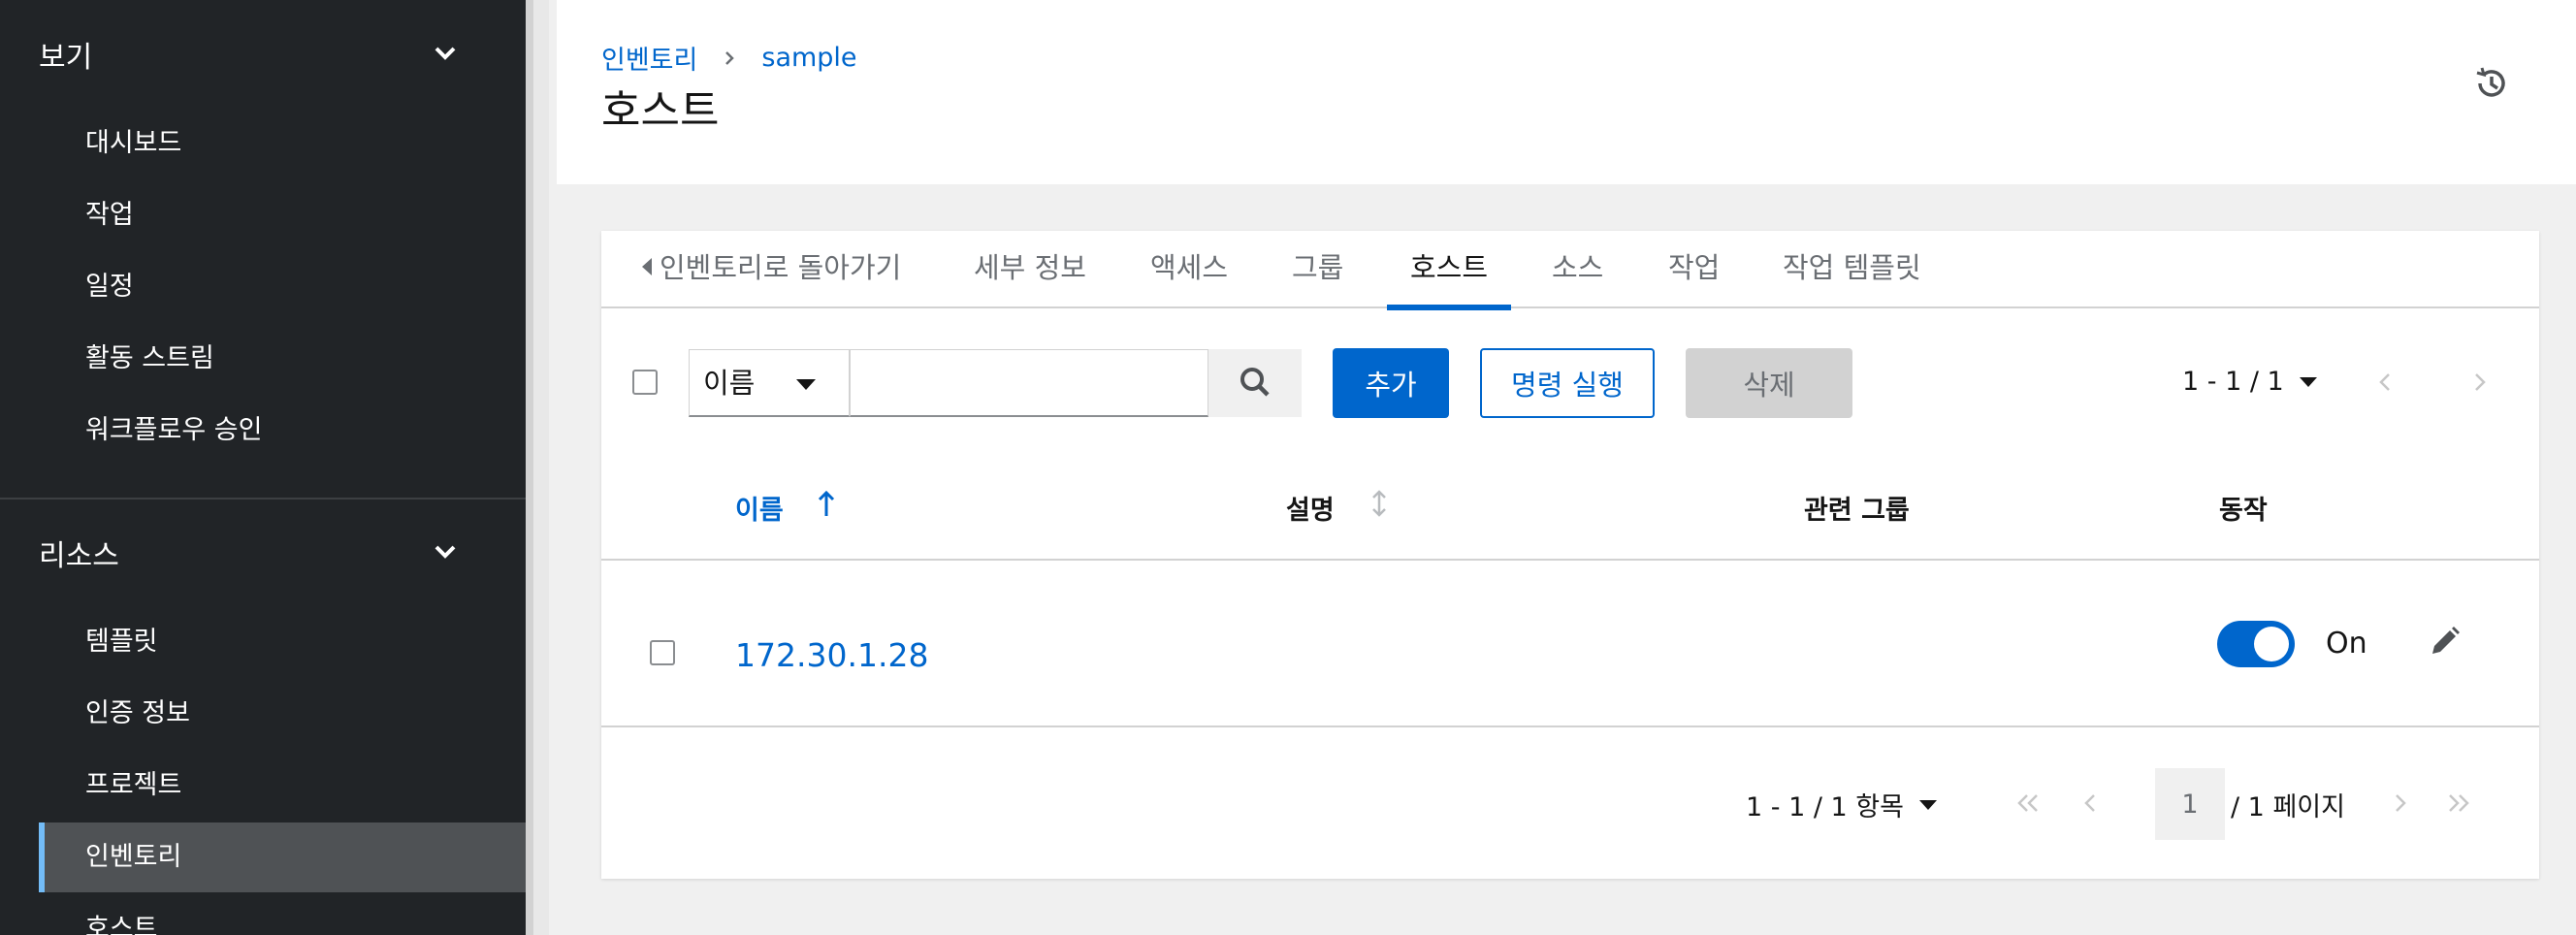  What do you see at coordinates (826, 503) in the screenshot?
I see `sort-ascending-icon` at bounding box center [826, 503].